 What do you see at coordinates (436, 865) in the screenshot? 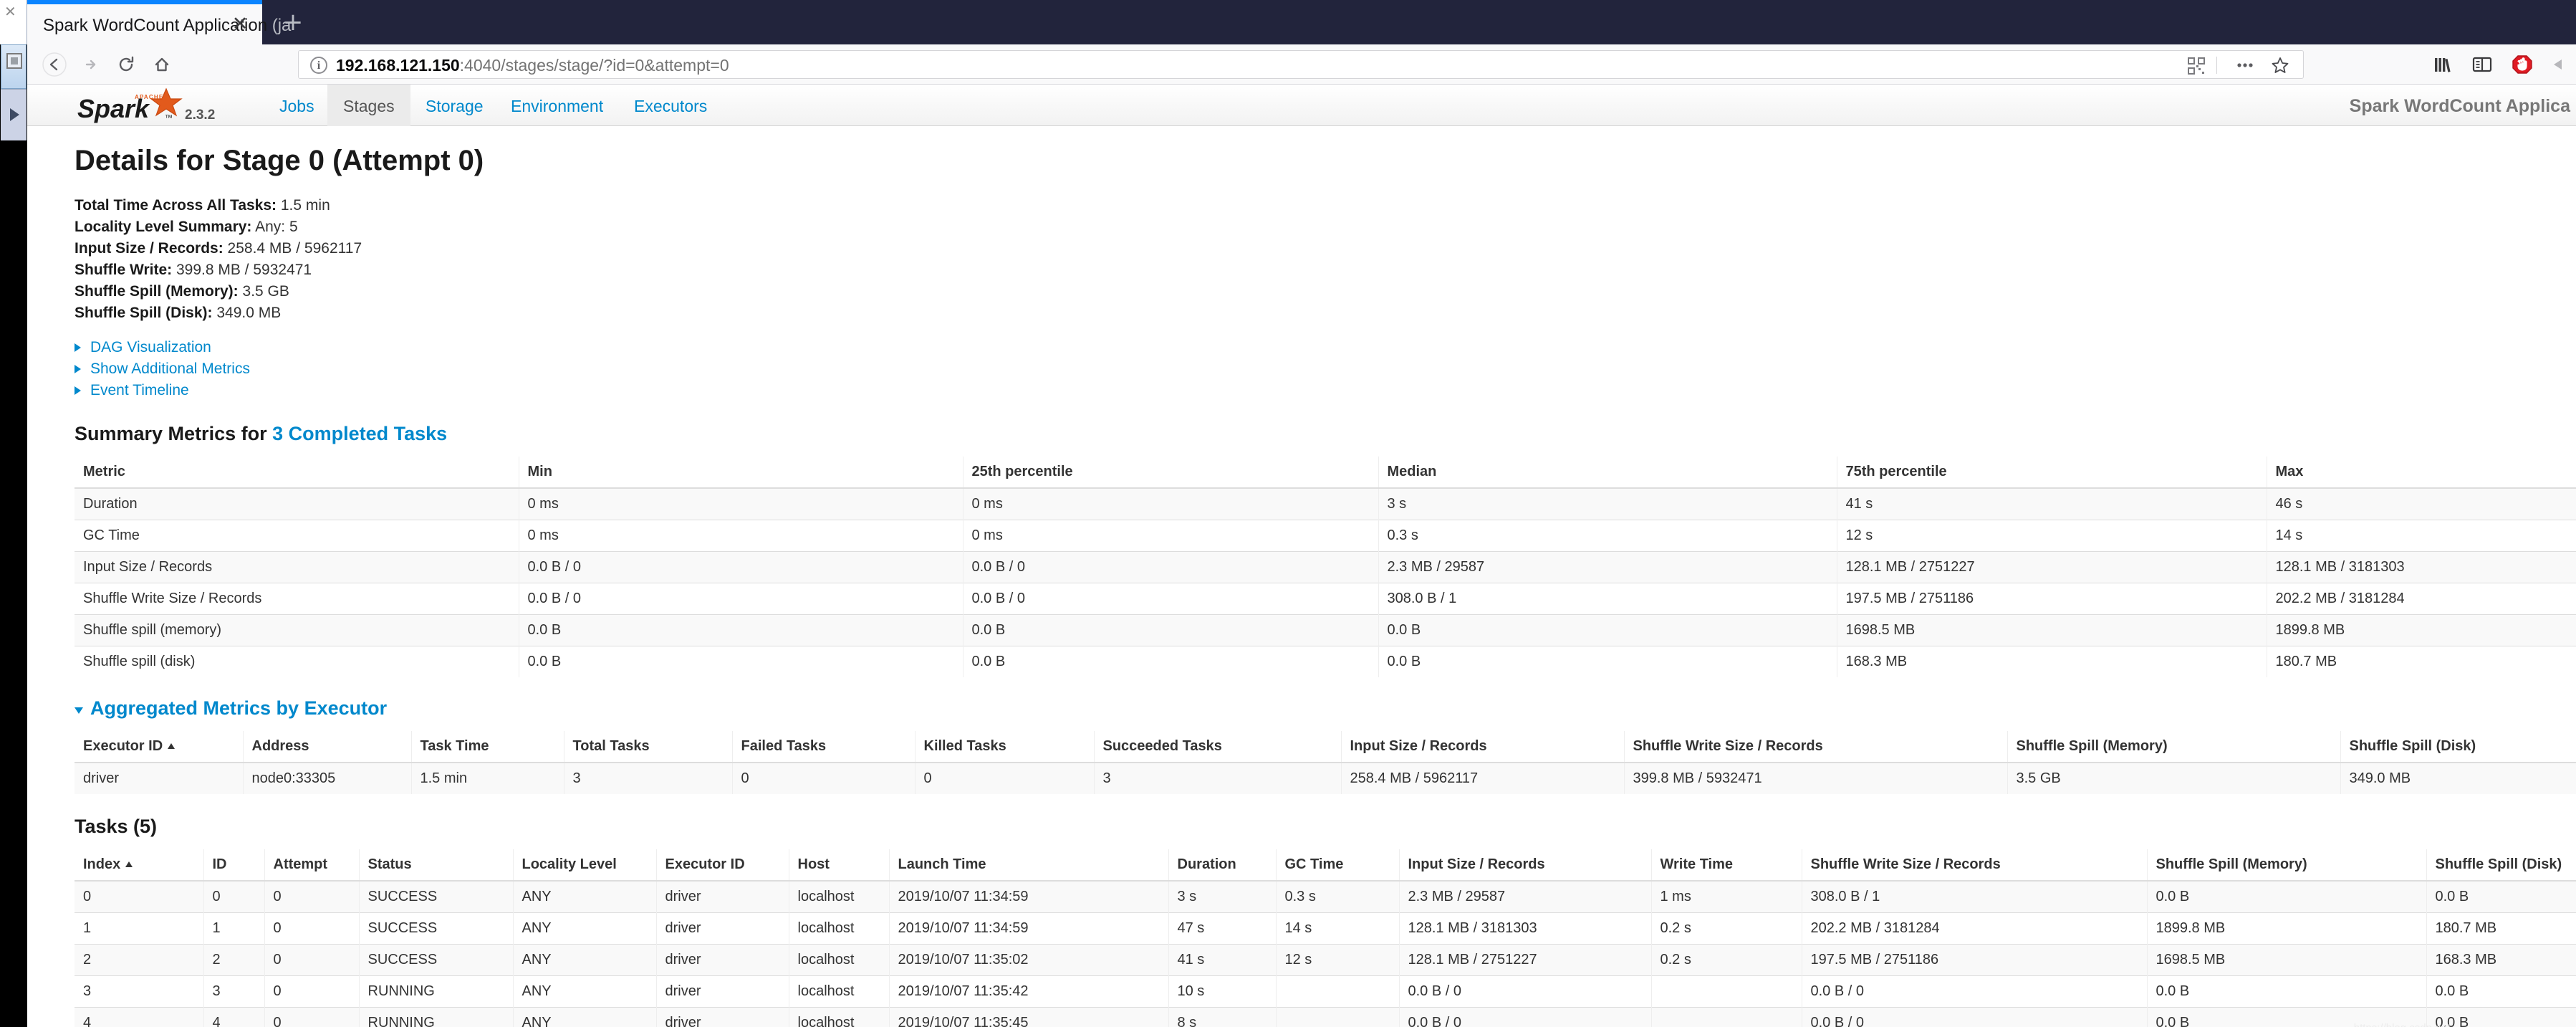
I see `col-status: Status` at bounding box center [436, 865].